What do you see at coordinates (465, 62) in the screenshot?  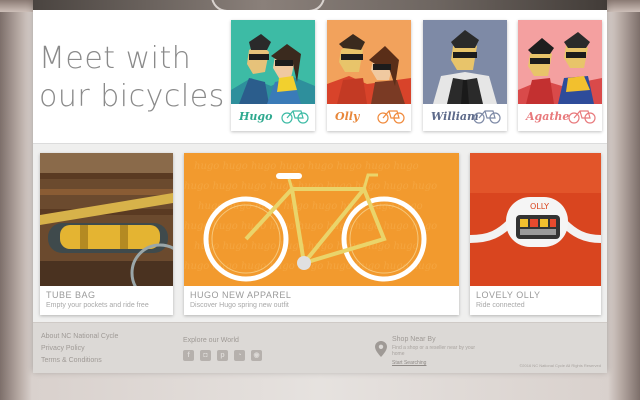 I see `william-illustration` at bounding box center [465, 62].